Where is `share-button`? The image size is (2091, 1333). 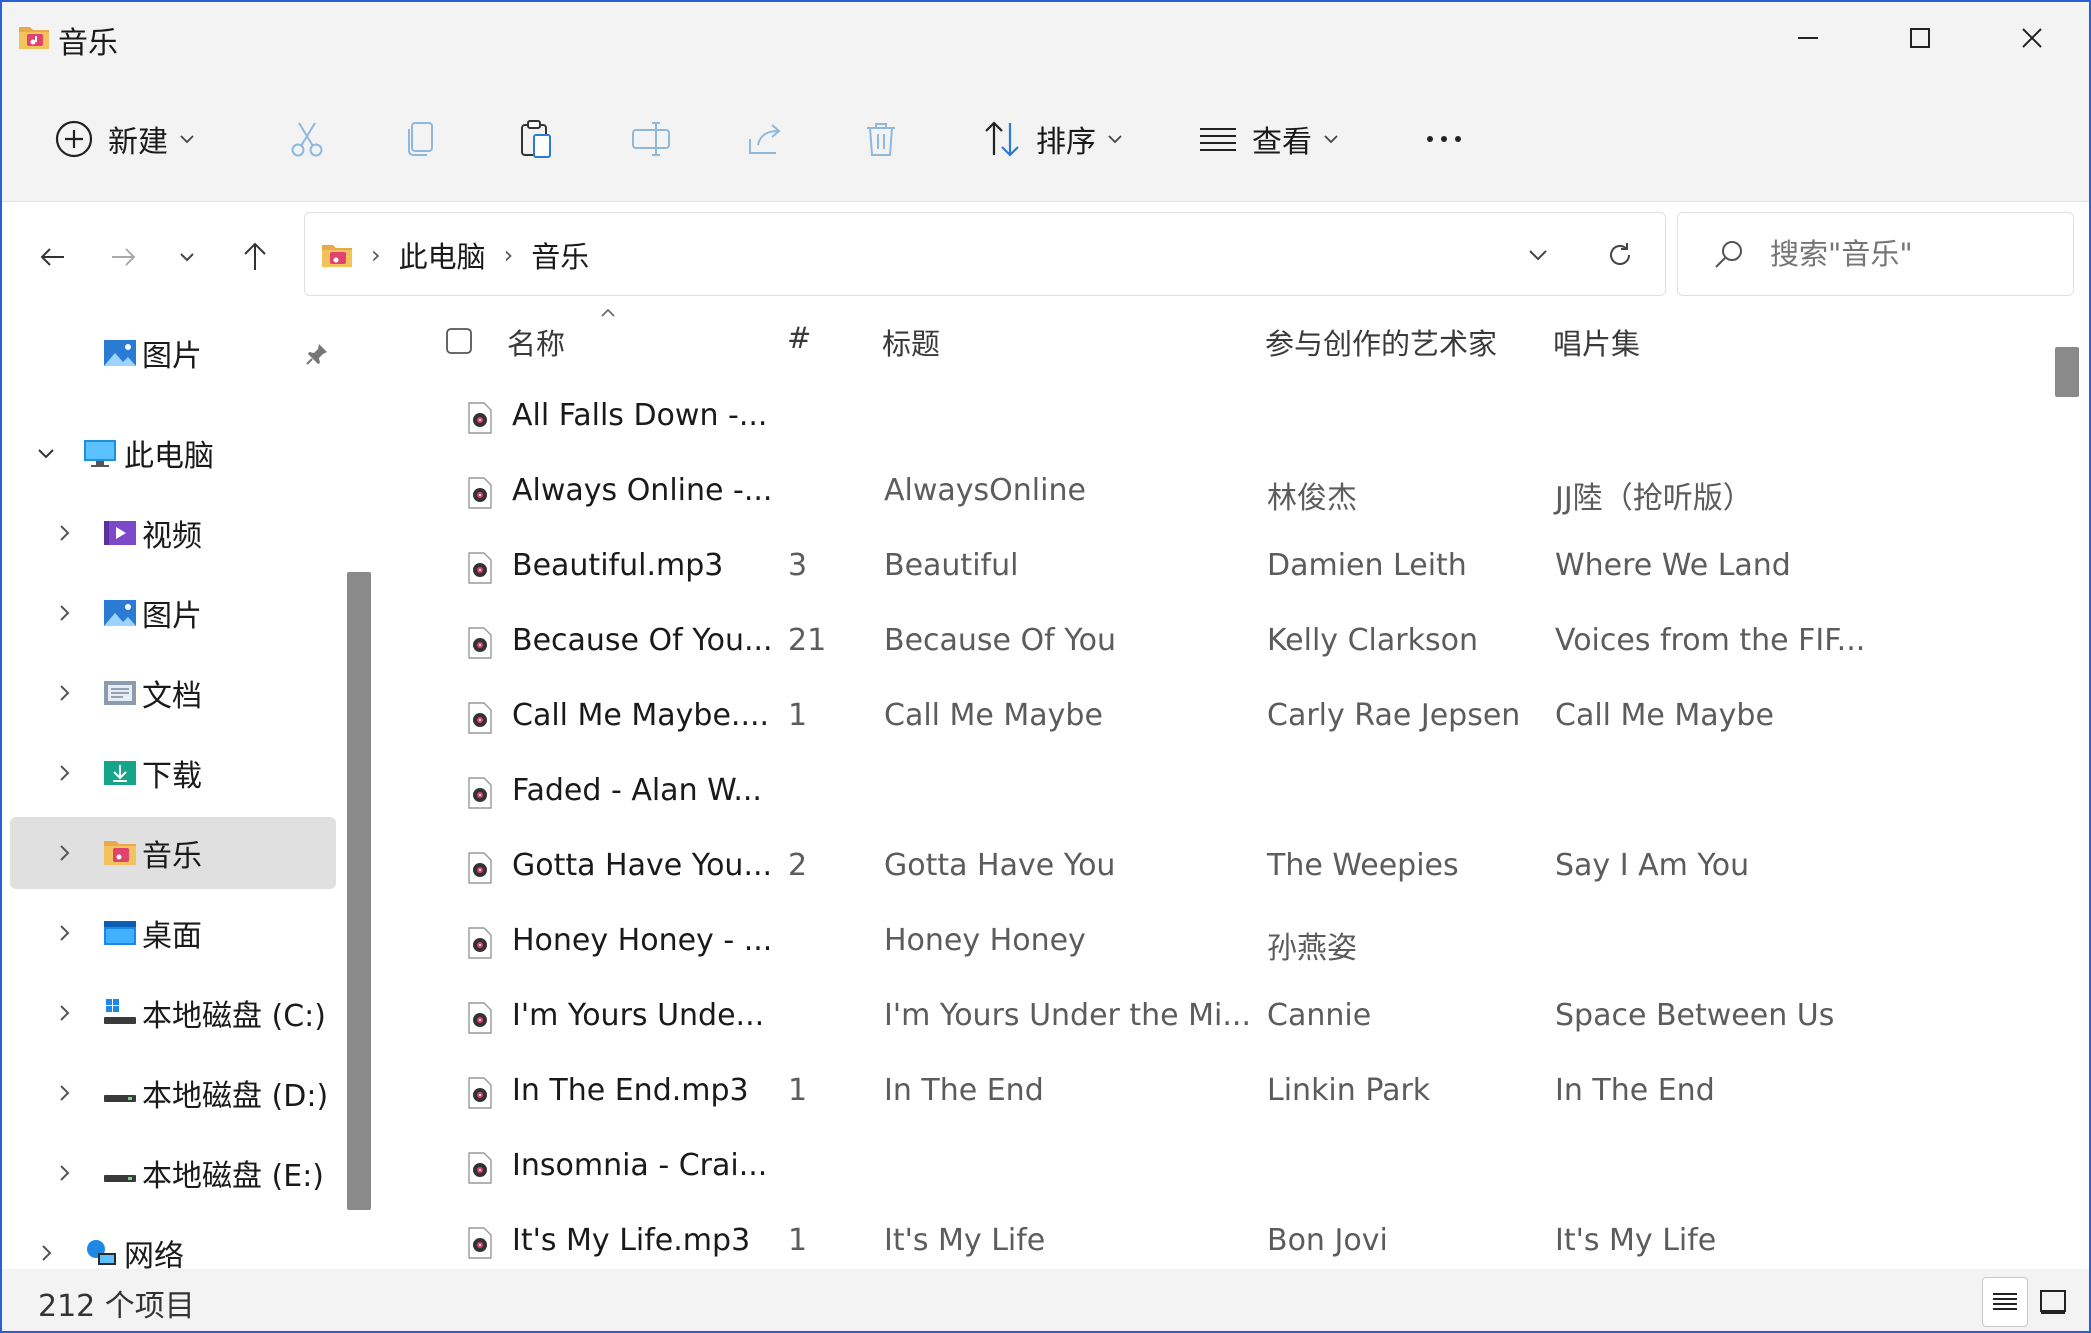 share-button is located at coordinates (766, 139).